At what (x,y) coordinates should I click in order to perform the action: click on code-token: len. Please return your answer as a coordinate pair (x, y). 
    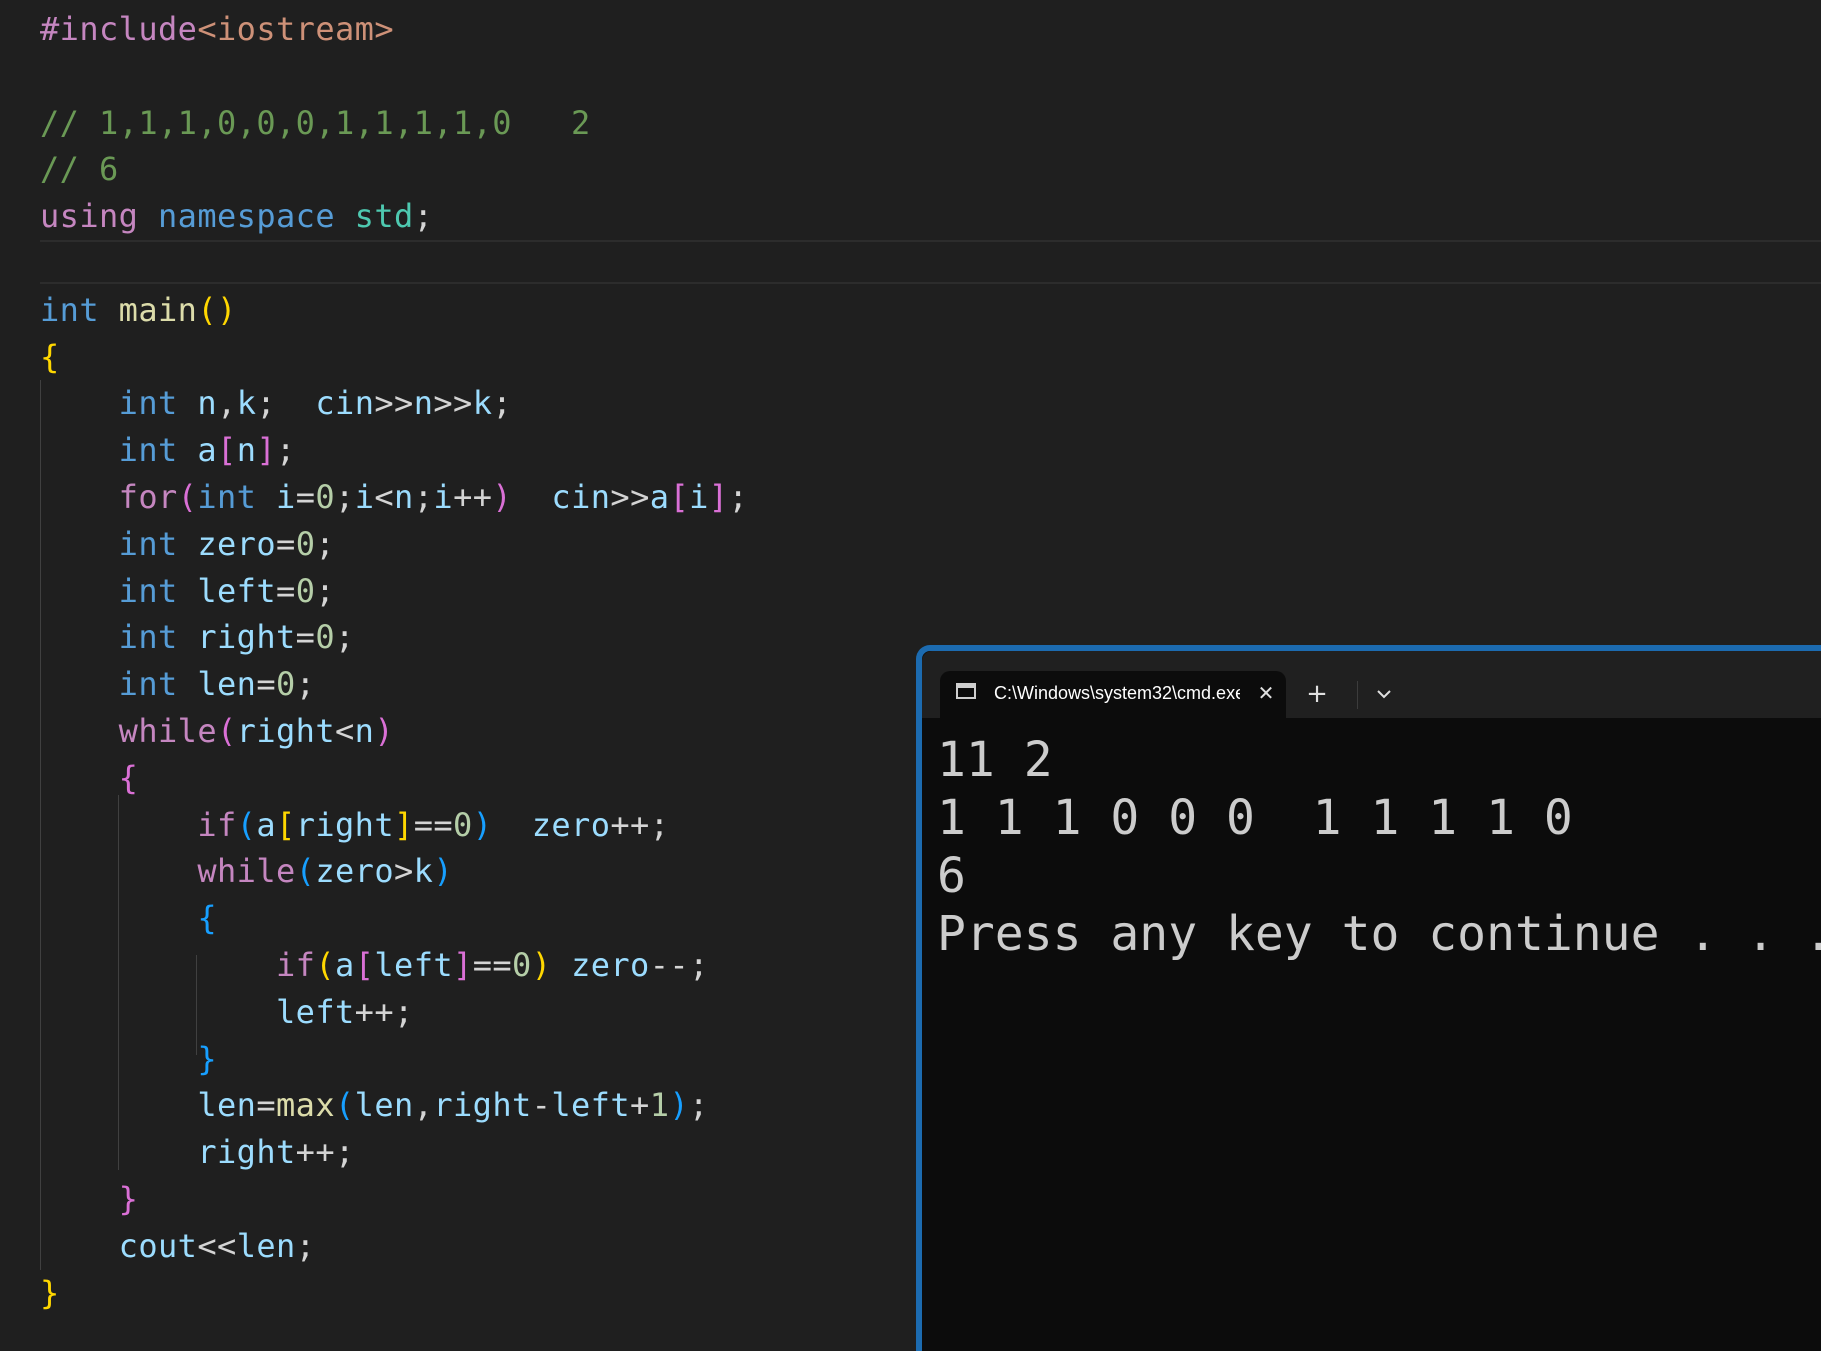
    Looking at the image, I should click on (266, 1245).